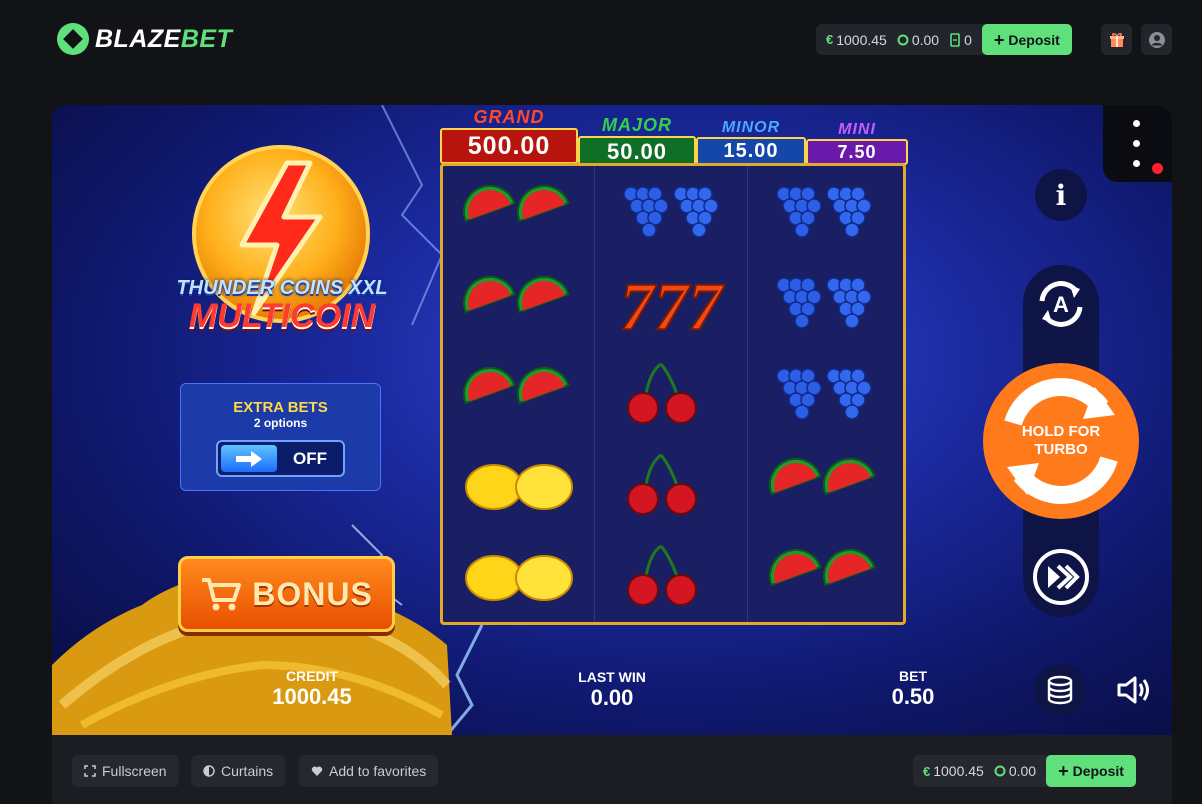 This screenshot has width=1202, height=804. What do you see at coordinates (925, 39) in the screenshot?
I see `bonus-balance-value: 0.00` at bounding box center [925, 39].